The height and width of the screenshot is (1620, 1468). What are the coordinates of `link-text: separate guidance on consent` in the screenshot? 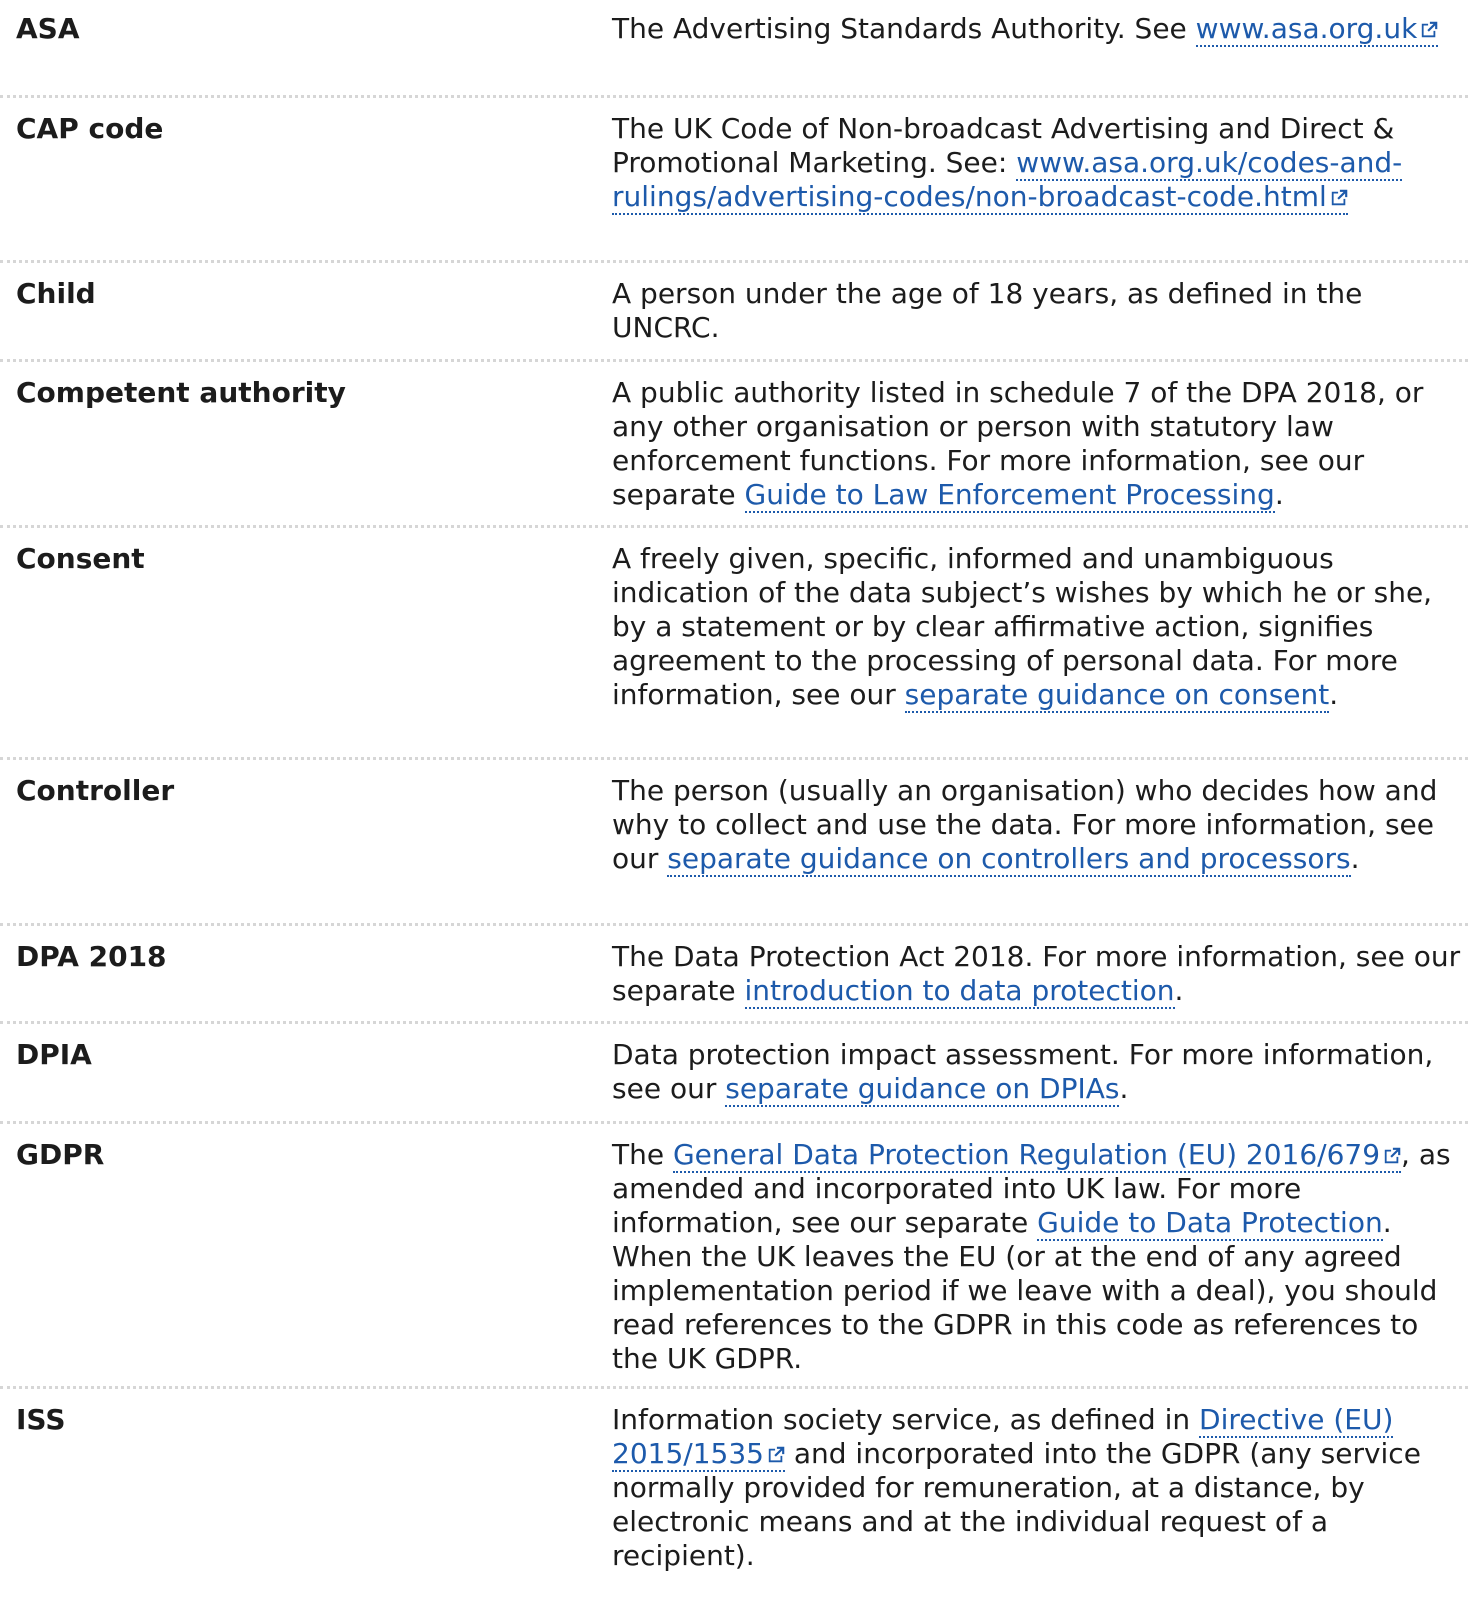 It's located at (1117, 694).